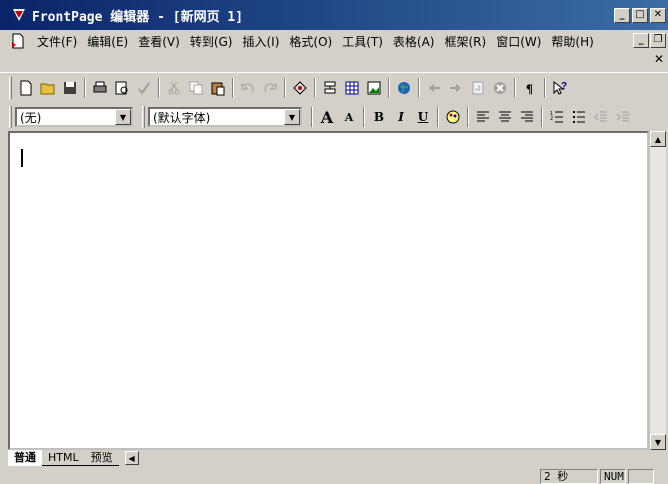 The width and height of the screenshot is (668, 484). Describe the element at coordinates (423, 117) in the screenshot. I see `underline-icon: U` at that location.